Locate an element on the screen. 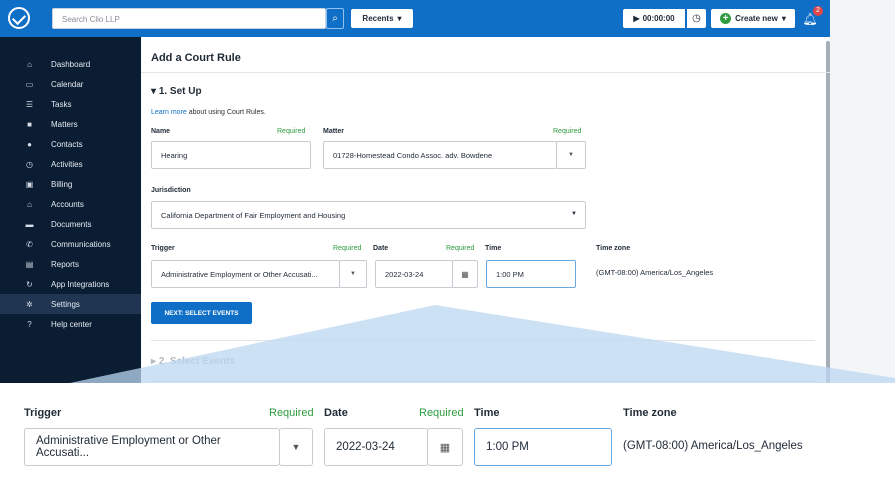 This screenshot has height=481, width=895. sidebar-item-reports: ▤ Reports is located at coordinates (70, 264).